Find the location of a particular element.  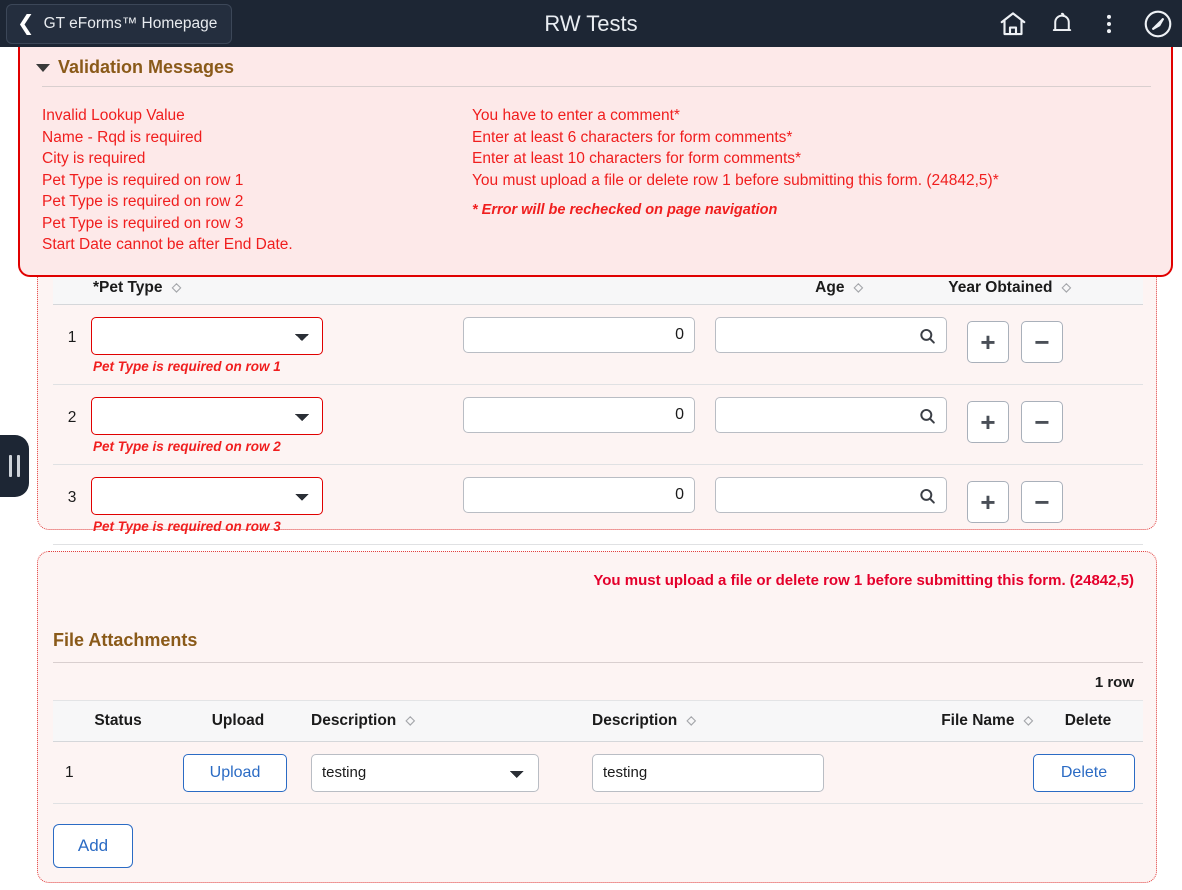

pet-type-error-message: Pet Type is required on row 3 is located at coordinates (187, 526).